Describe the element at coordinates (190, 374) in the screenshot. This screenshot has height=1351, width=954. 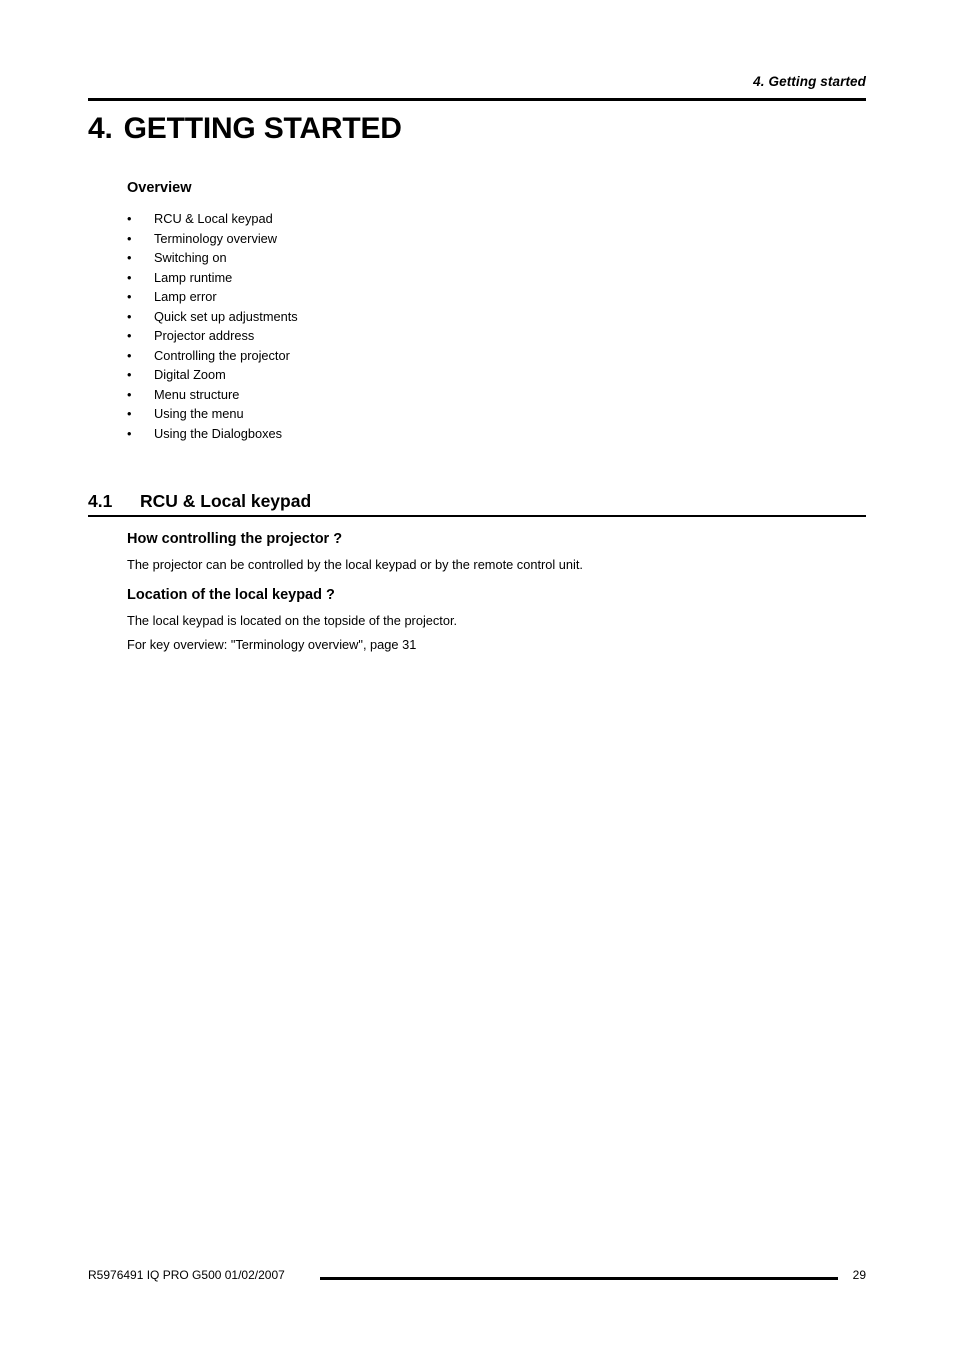
I see `list-item-label: Digital Zoom` at that location.